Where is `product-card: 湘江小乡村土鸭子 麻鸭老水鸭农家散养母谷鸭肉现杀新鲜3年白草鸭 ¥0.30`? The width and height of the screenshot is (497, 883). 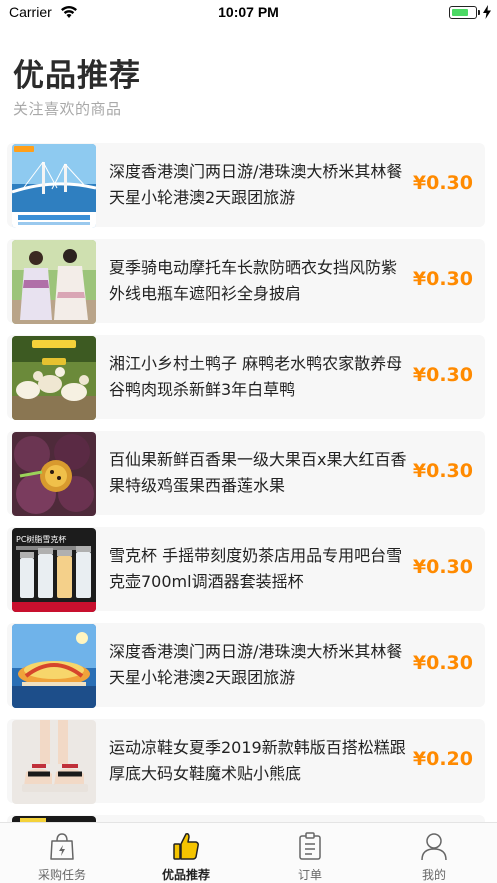
product-card: 湘江小乡村土鸭子 麻鸭老水鸭农家散养母谷鸭肉现杀新鲜3年白草鸭 ¥0.30 is located at coordinates (246, 377).